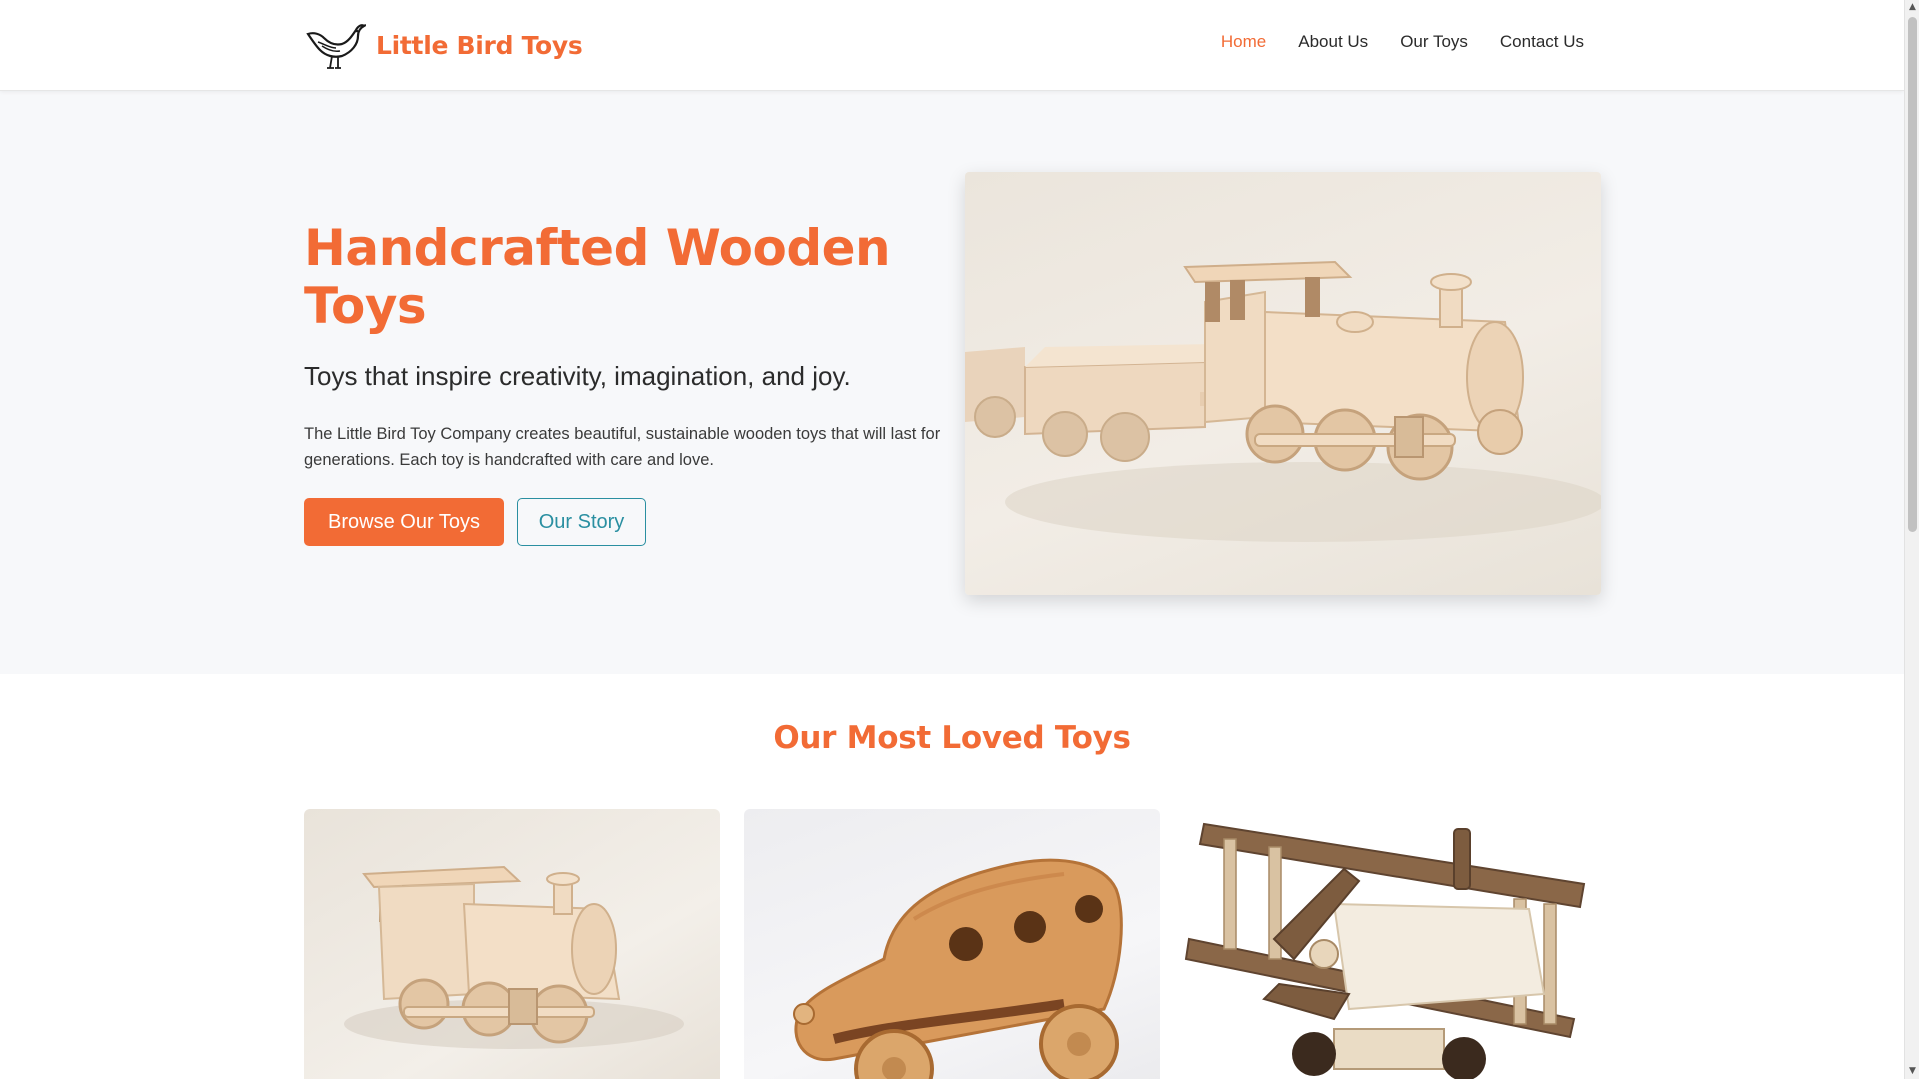  What do you see at coordinates (514, 957) in the screenshot?
I see `locomotive-illustration` at bounding box center [514, 957].